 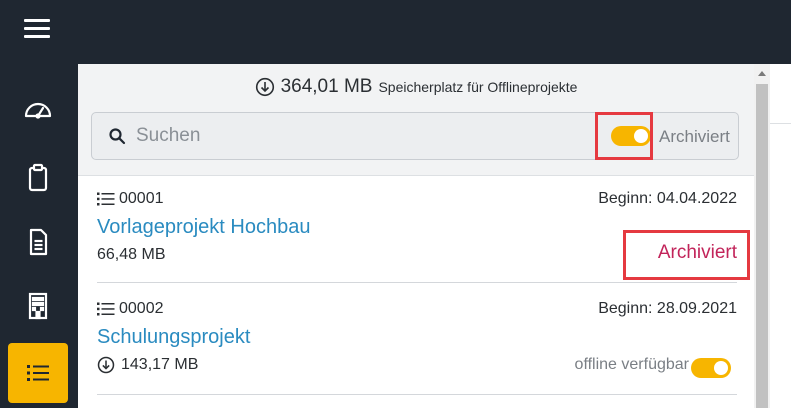 What do you see at coordinates (141, 198) in the screenshot?
I see `project-number-text: 00001` at bounding box center [141, 198].